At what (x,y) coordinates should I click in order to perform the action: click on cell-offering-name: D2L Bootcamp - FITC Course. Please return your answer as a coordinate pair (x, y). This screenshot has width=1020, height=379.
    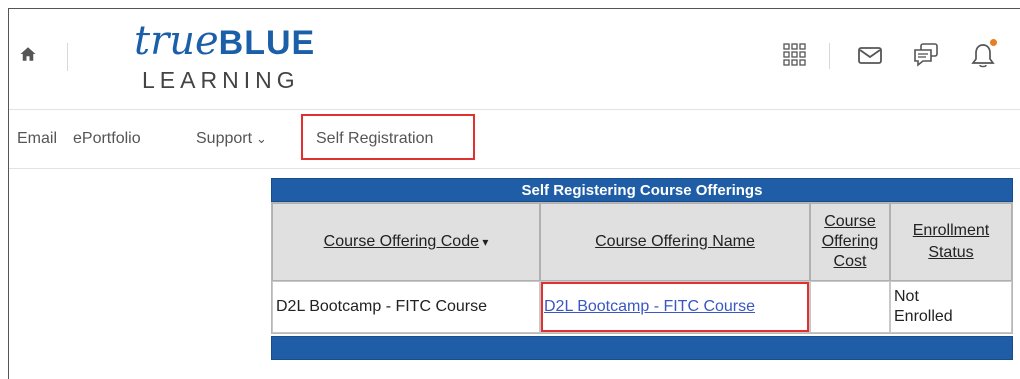
    Looking at the image, I should click on (675, 307).